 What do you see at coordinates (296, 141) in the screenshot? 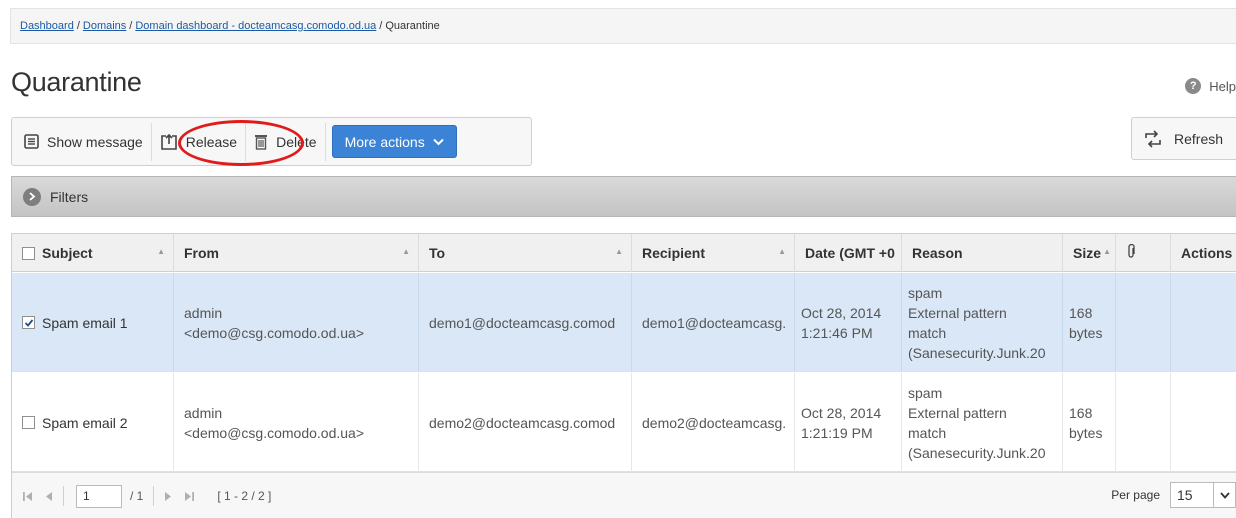
I see `delete-label: Delete` at bounding box center [296, 141].